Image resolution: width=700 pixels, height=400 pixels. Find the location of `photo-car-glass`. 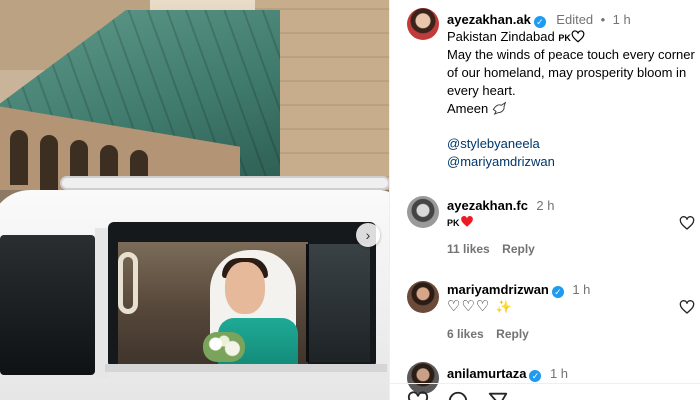

photo-car-glass is located at coordinates (338, 303).